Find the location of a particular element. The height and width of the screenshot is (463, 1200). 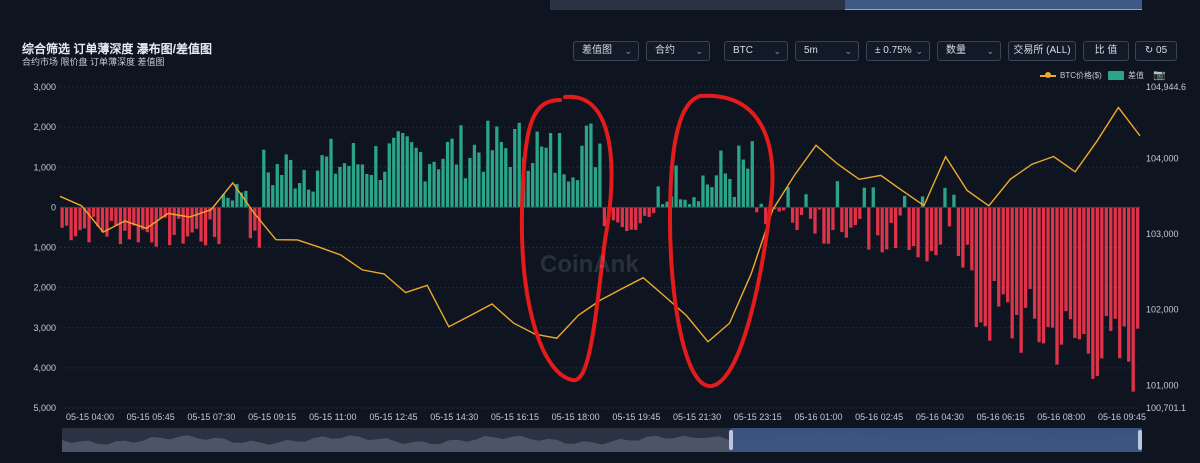

range-handle-left is located at coordinates (731, 440).